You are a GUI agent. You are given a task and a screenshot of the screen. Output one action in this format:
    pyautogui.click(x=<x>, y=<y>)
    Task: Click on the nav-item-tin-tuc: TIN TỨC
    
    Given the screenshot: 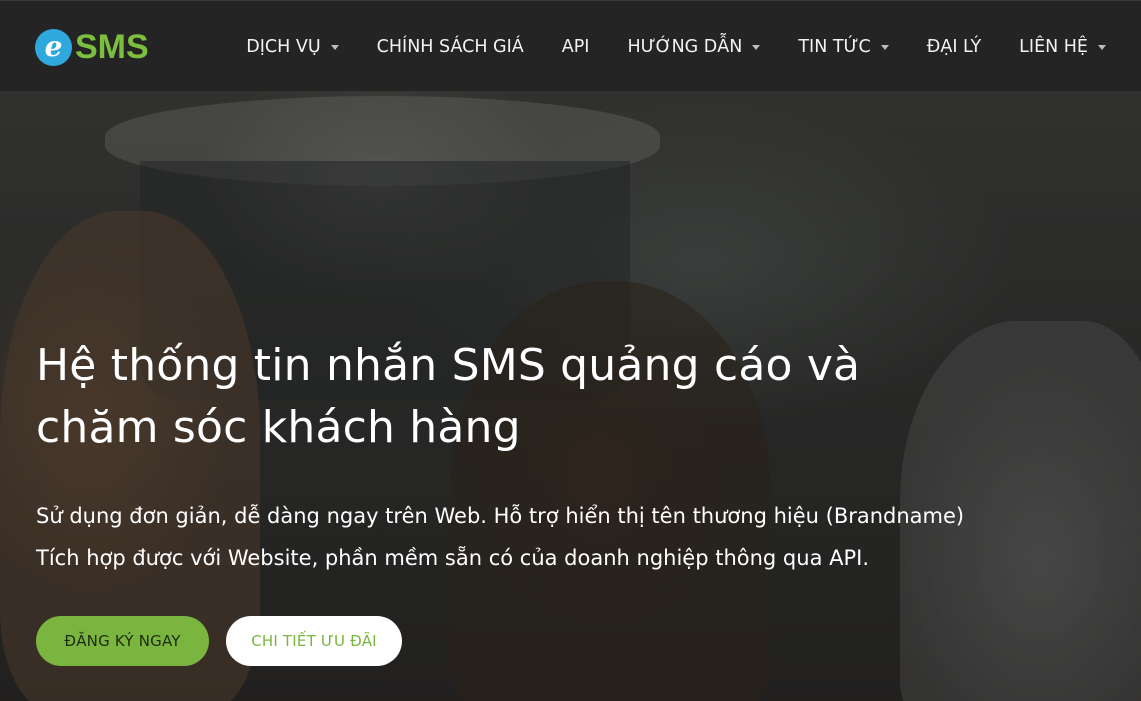 What is the action you would take?
    pyautogui.click(x=843, y=46)
    